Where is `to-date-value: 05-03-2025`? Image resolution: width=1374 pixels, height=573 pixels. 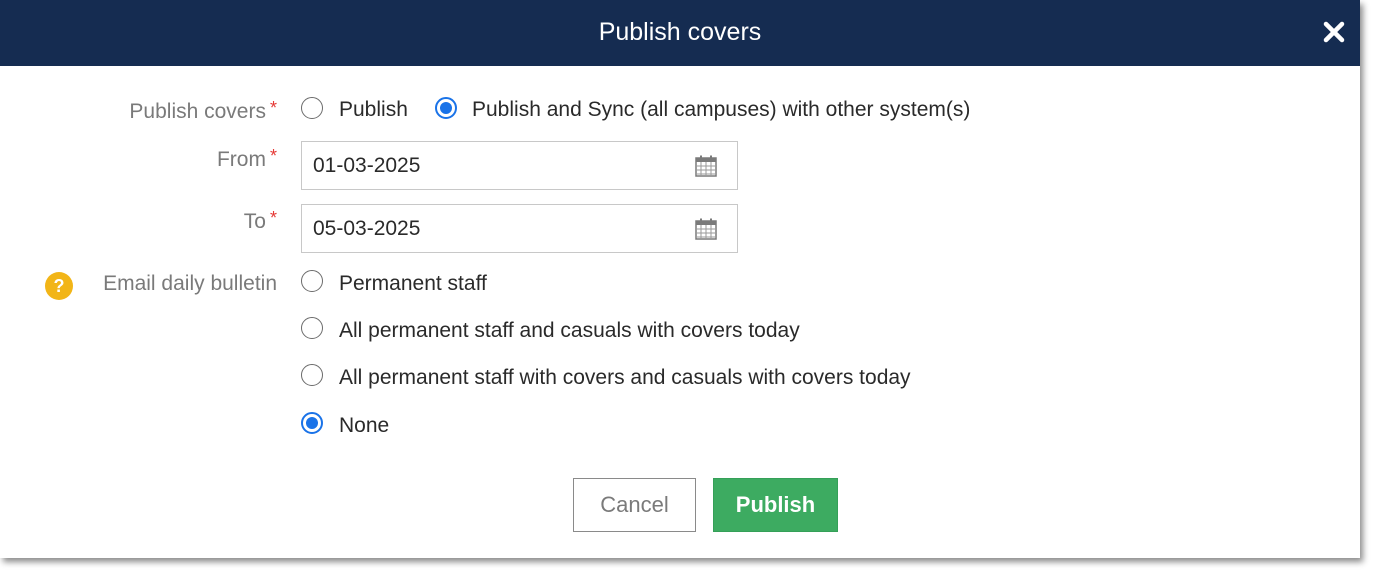
to-date-value: 05-03-2025 is located at coordinates (366, 229).